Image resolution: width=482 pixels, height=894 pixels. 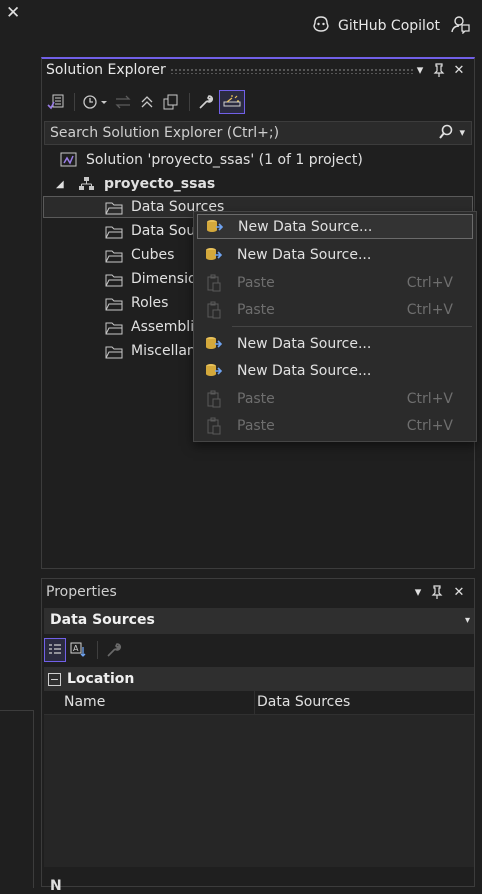 What do you see at coordinates (123, 102) in the screenshot?
I see `sync-icon` at bounding box center [123, 102].